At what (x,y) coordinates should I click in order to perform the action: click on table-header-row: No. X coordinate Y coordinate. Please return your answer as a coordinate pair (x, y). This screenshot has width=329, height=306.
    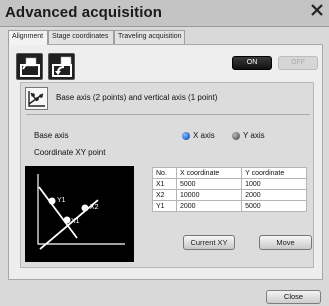
    Looking at the image, I should click on (229, 173).